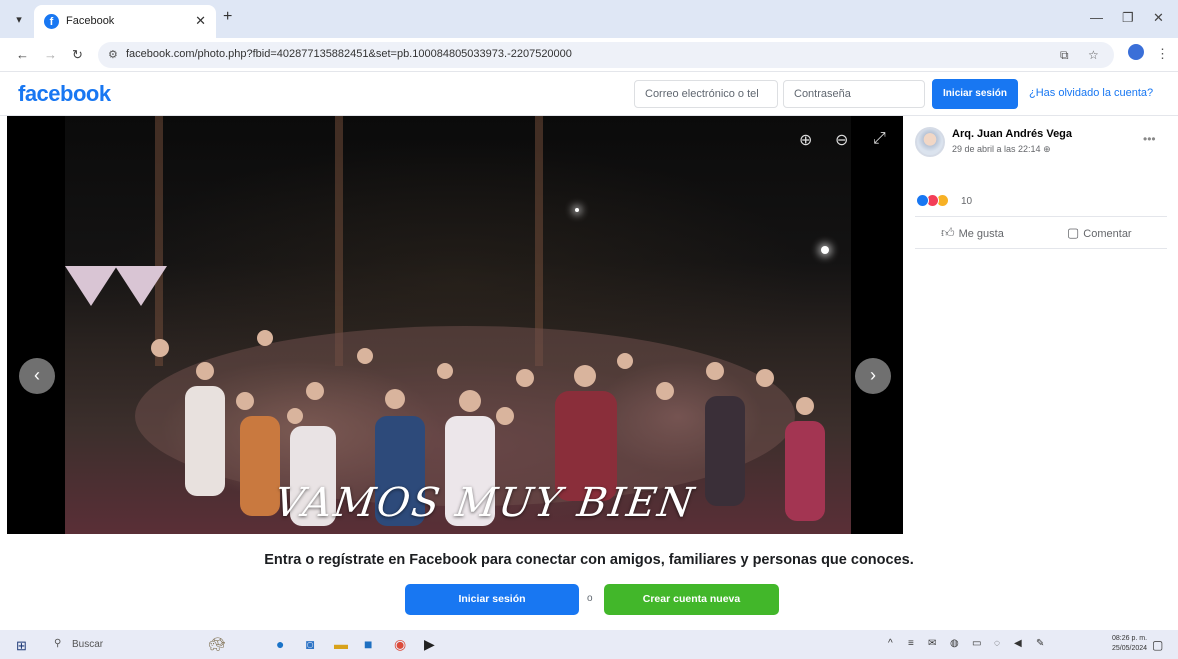 The width and height of the screenshot is (1178, 659). Describe the element at coordinates (227, 17) in the screenshot. I see `new-tab-plus-icon: +` at that location.